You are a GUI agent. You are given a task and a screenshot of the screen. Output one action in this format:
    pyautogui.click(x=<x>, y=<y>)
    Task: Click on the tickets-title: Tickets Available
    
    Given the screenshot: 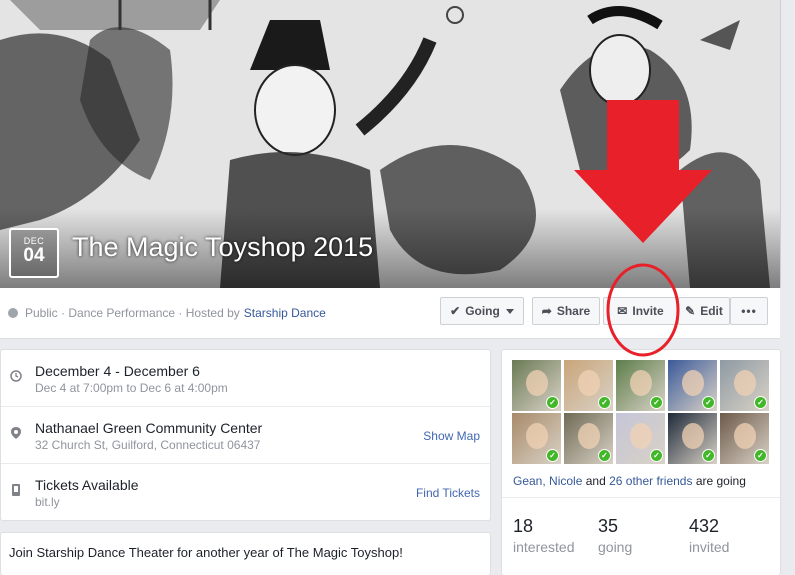 What is the action you would take?
    pyautogui.click(x=87, y=485)
    